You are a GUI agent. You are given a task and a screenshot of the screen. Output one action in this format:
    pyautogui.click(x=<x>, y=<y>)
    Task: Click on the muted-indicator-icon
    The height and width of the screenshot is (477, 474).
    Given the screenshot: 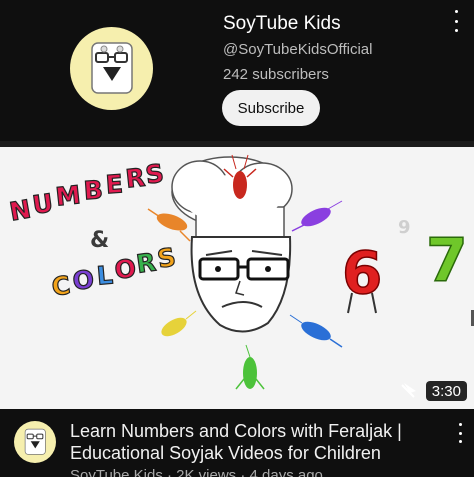 What is the action you would take?
    pyautogui.click(x=408, y=390)
    